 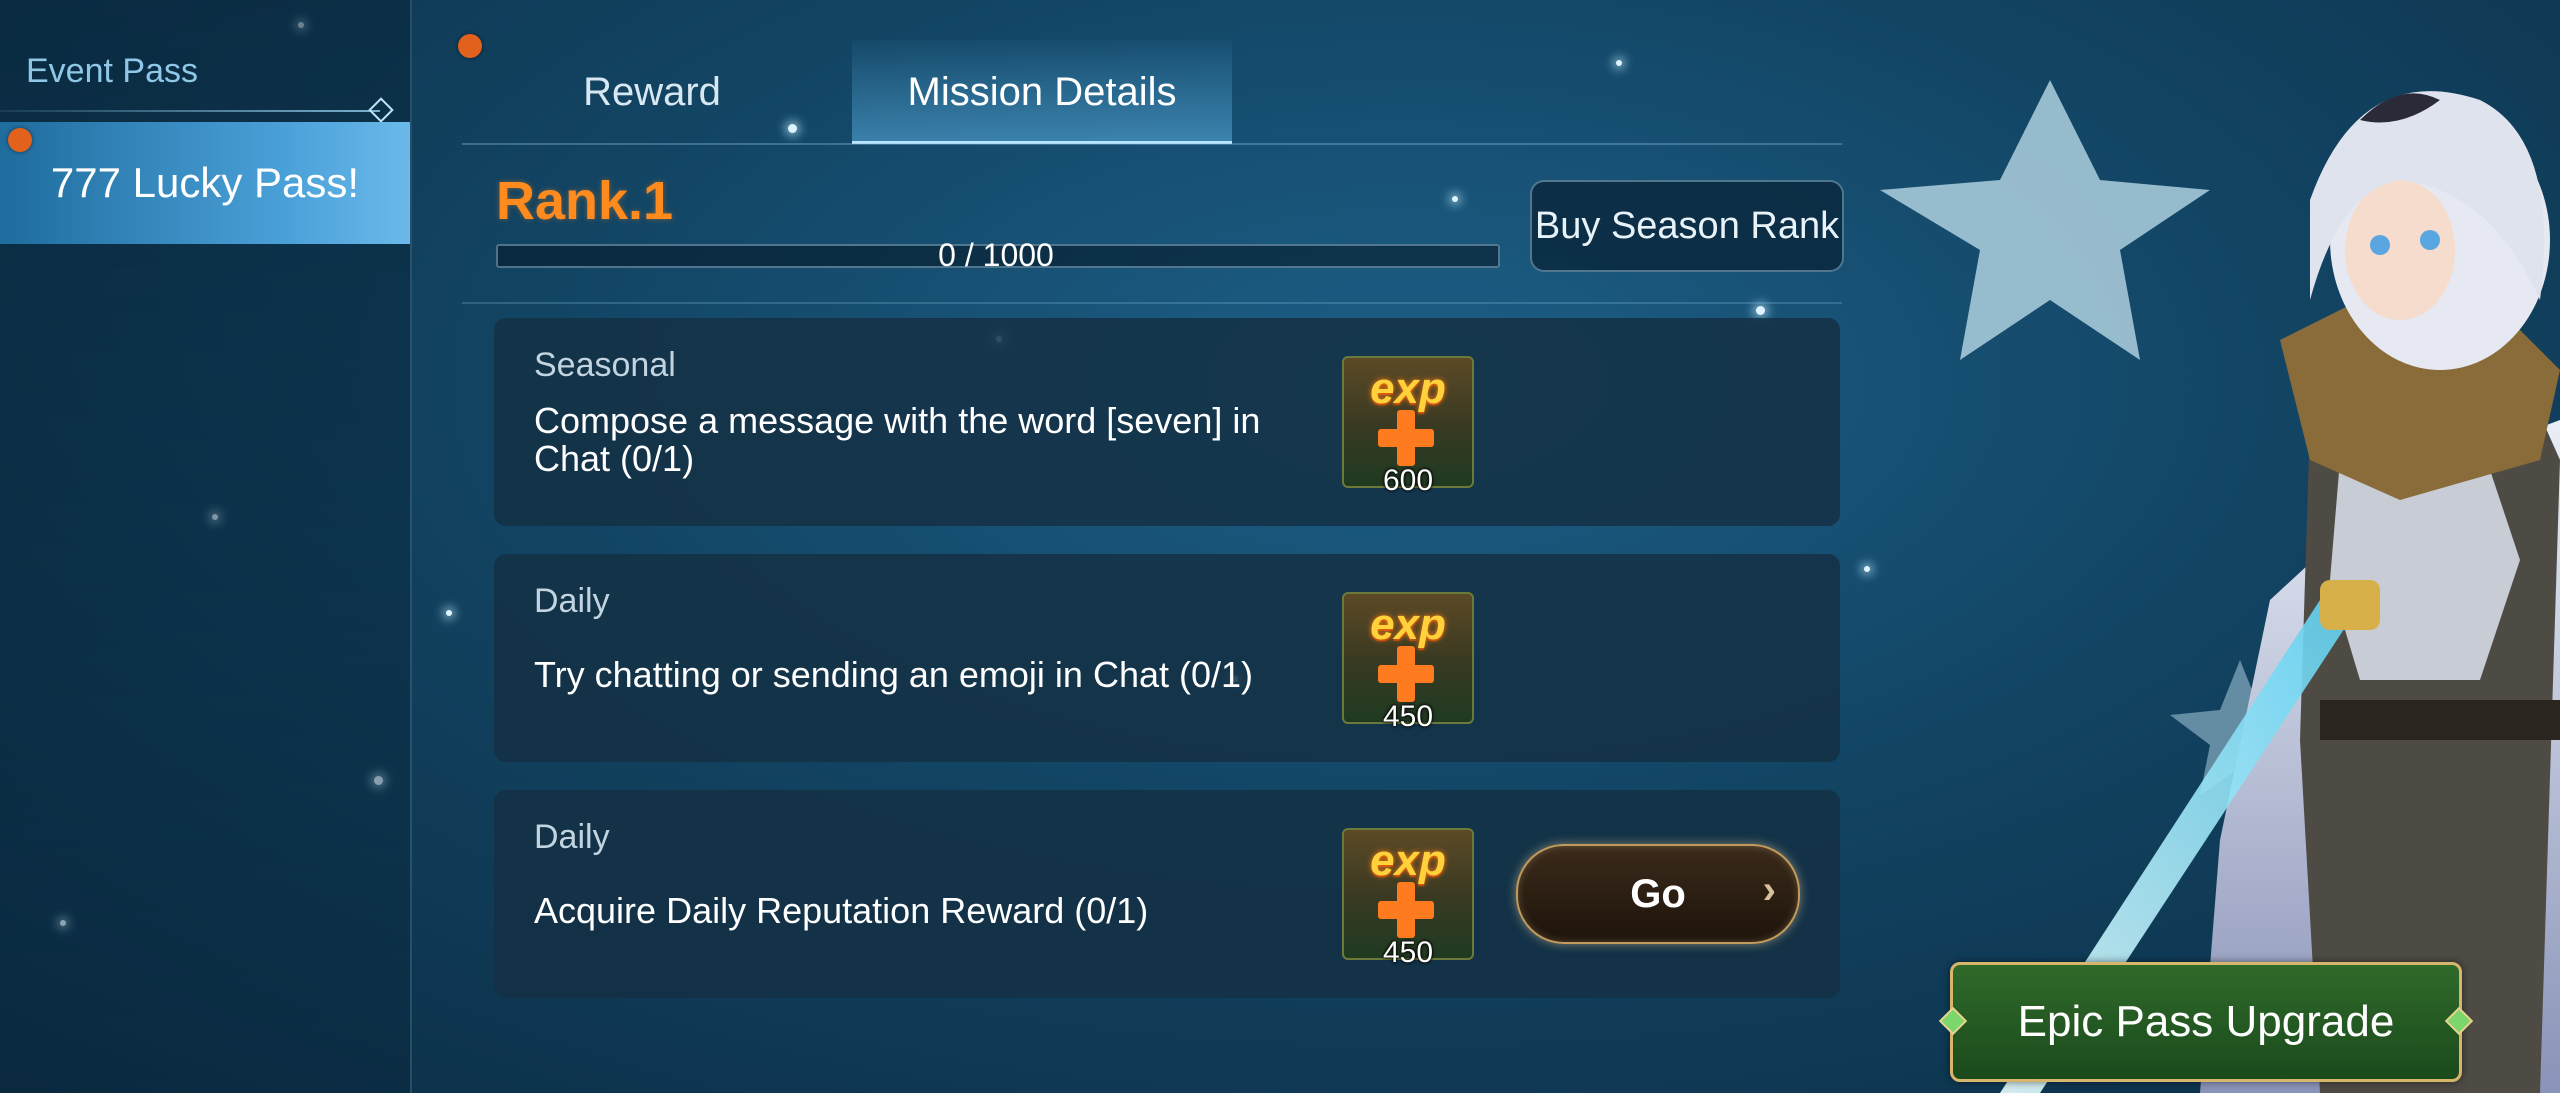 I want to click on go-button-label: Go, so click(x=1658, y=893).